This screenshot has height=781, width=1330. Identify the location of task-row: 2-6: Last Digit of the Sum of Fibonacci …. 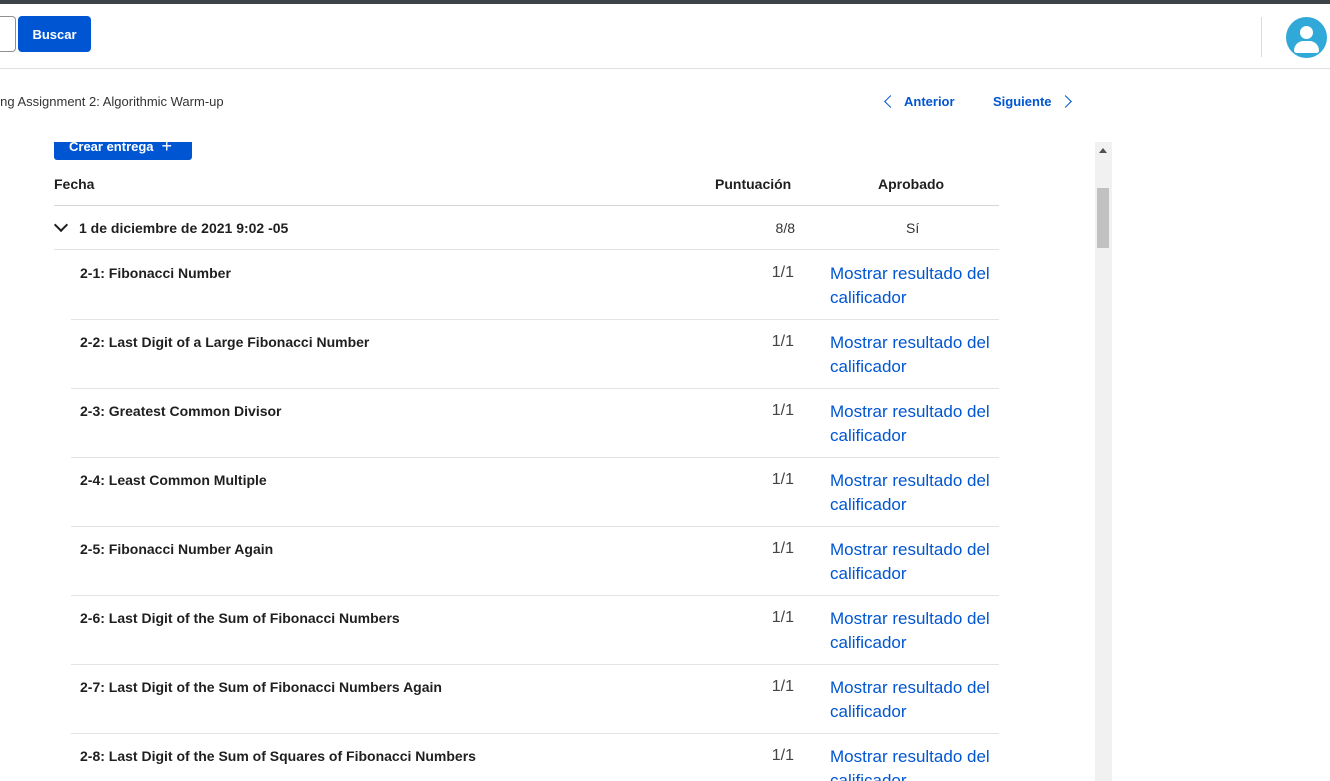
(535, 630).